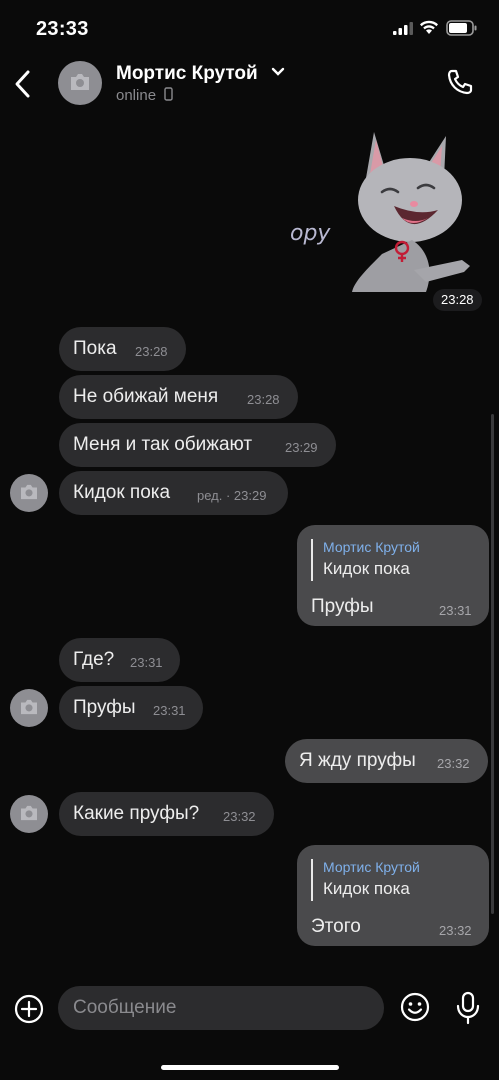 The image size is (499, 1080). Describe the element at coordinates (136, 95) in the screenshot. I see `contact-status: online` at that location.